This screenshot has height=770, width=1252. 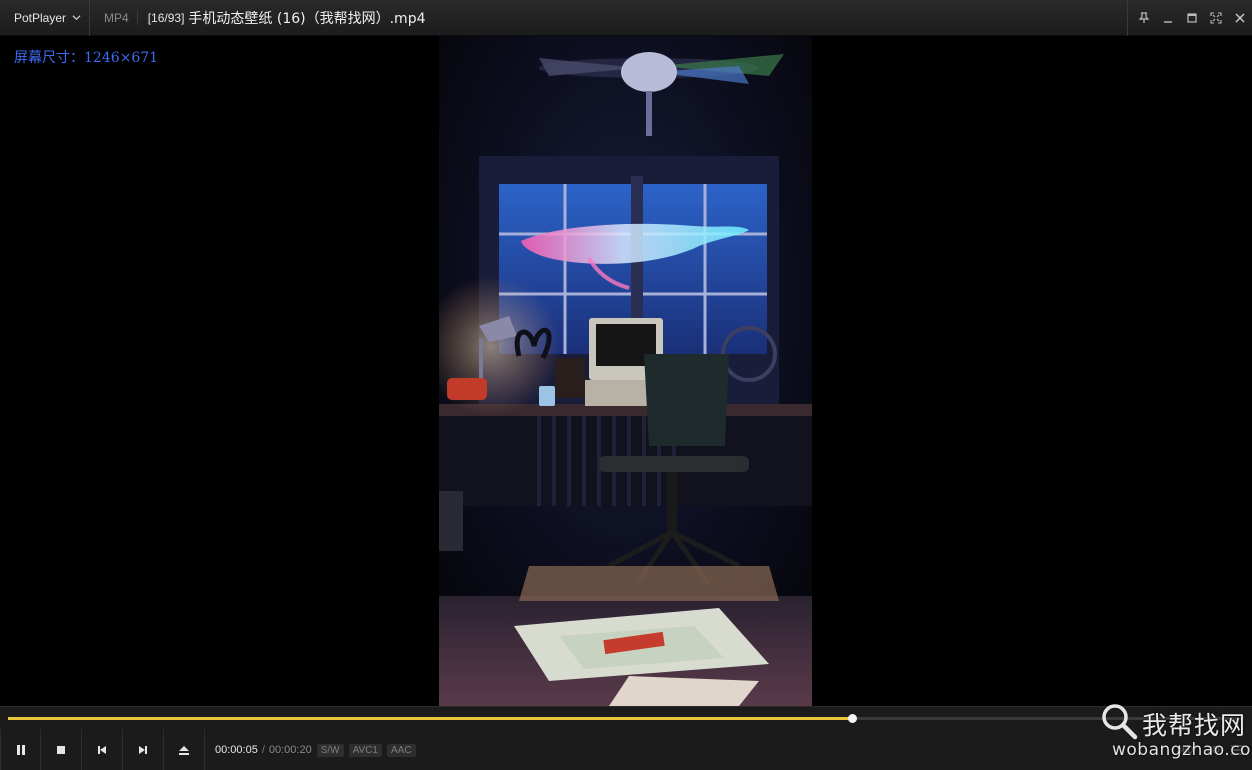 I want to click on close-button, so click(x=1240, y=18).